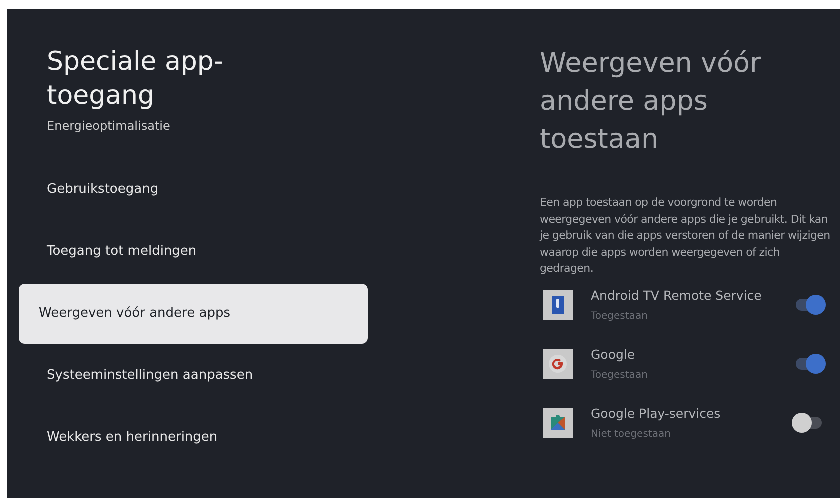  Describe the element at coordinates (182, 438) in the screenshot. I see `menu-item: Wekkers en herinneringen` at that location.